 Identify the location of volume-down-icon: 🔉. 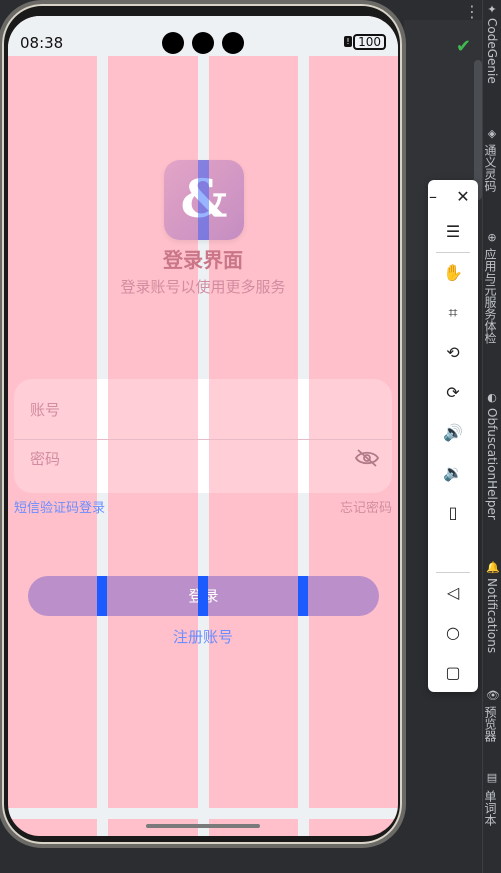
(453, 473).